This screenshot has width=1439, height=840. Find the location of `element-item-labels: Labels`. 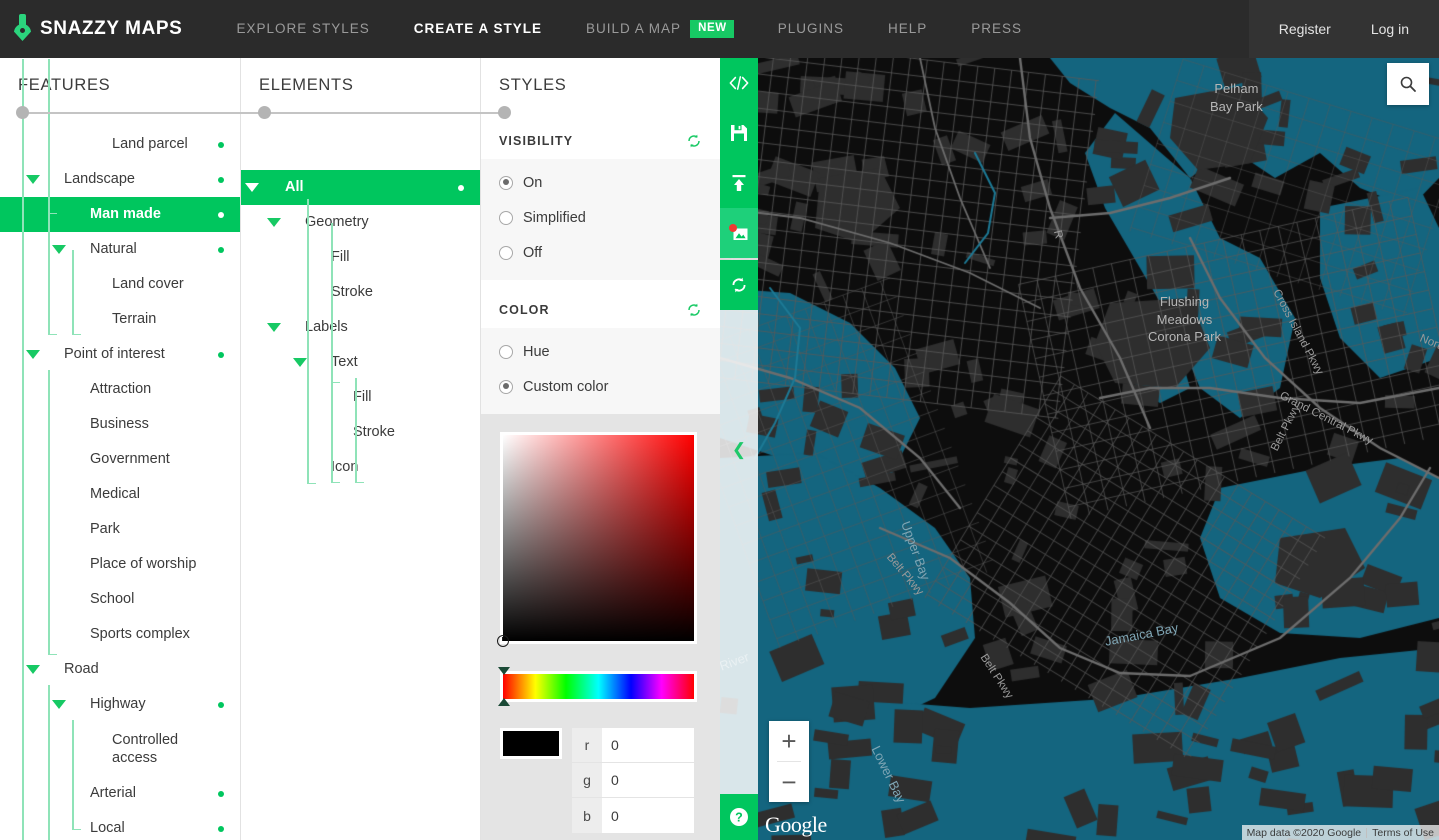

element-item-labels: Labels is located at coordinates (360, 327).